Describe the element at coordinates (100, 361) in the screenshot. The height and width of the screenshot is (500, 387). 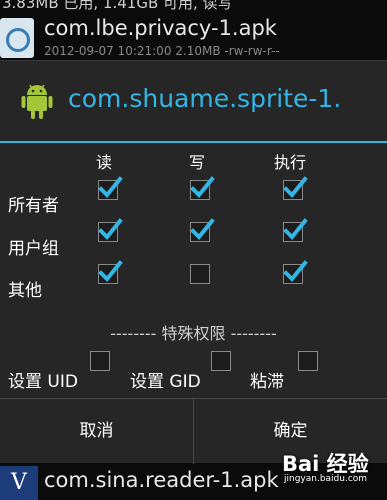
I see `setuid-checkbox` at that location.